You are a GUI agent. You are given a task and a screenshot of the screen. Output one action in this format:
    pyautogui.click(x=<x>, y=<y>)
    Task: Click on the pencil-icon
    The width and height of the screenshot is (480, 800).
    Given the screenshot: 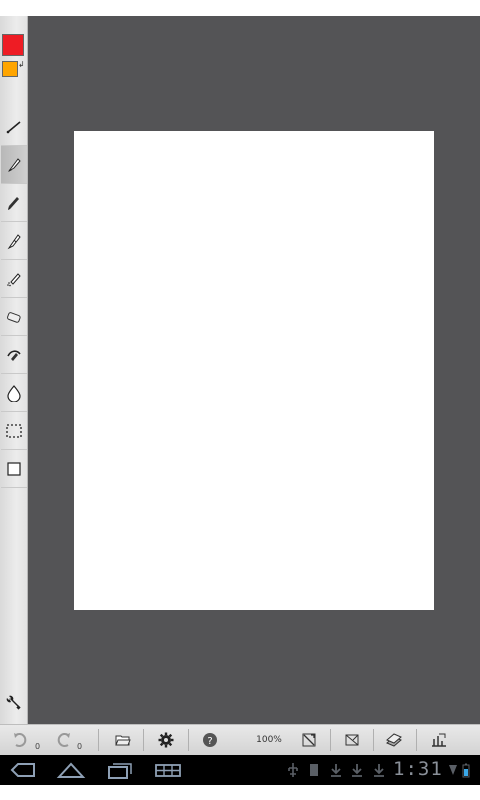 What is the action you would take?
    pyautogui.click(x=13, y=203)
    